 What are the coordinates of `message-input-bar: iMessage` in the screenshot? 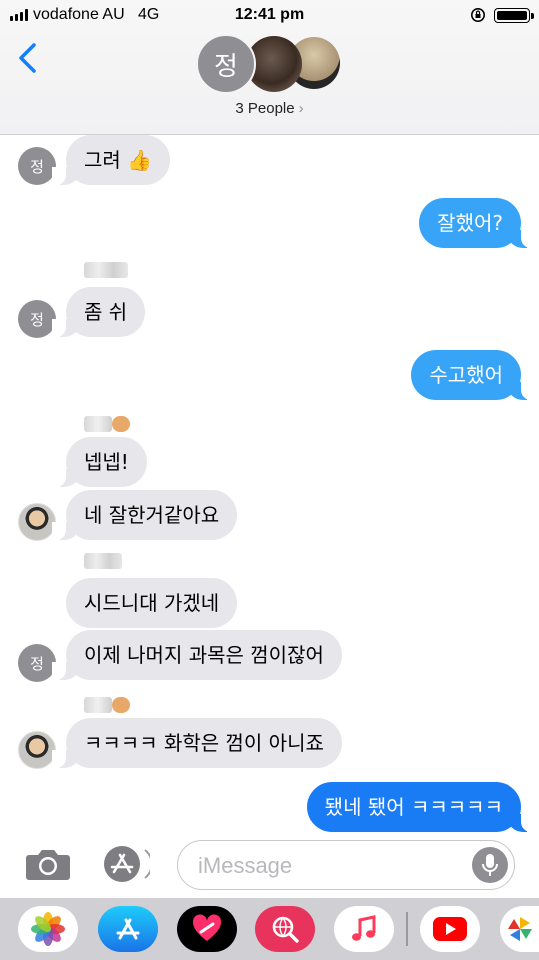 It's located at (269, 865).